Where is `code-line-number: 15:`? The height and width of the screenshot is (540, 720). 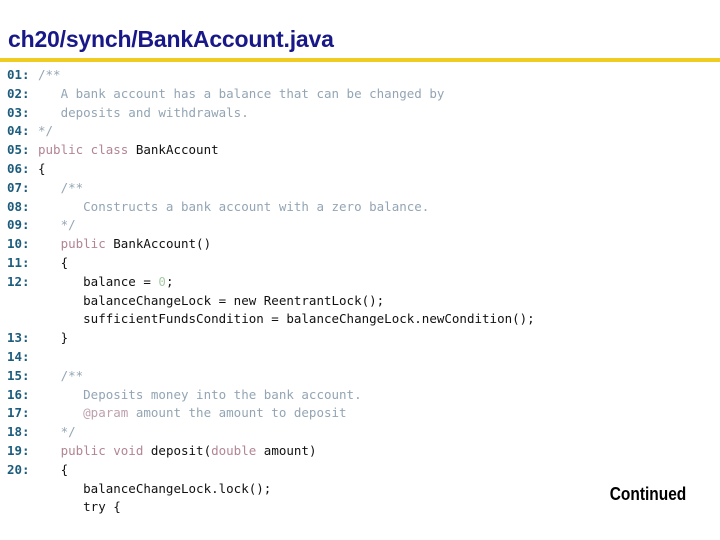
code-line-number: 15: is located at coordinates (18, 375).